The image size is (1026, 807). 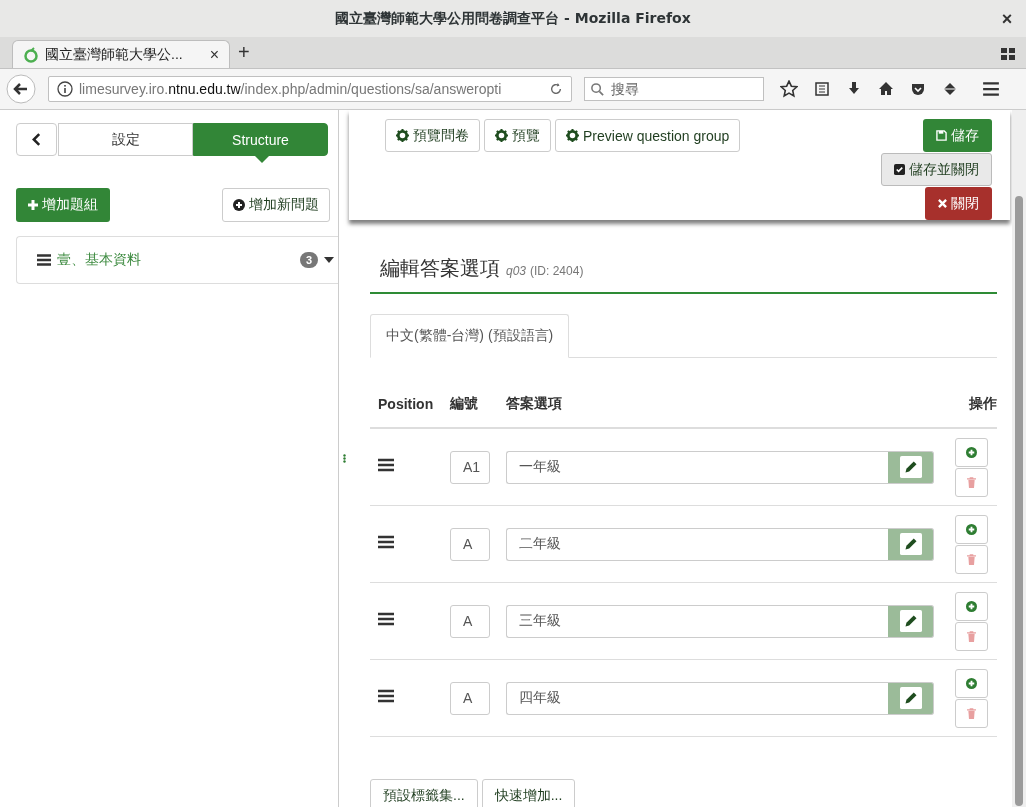 What do you see at coordinates (918, 89) in the screenshot?
I see `pocket-icon` at bounding box center [918, 89].